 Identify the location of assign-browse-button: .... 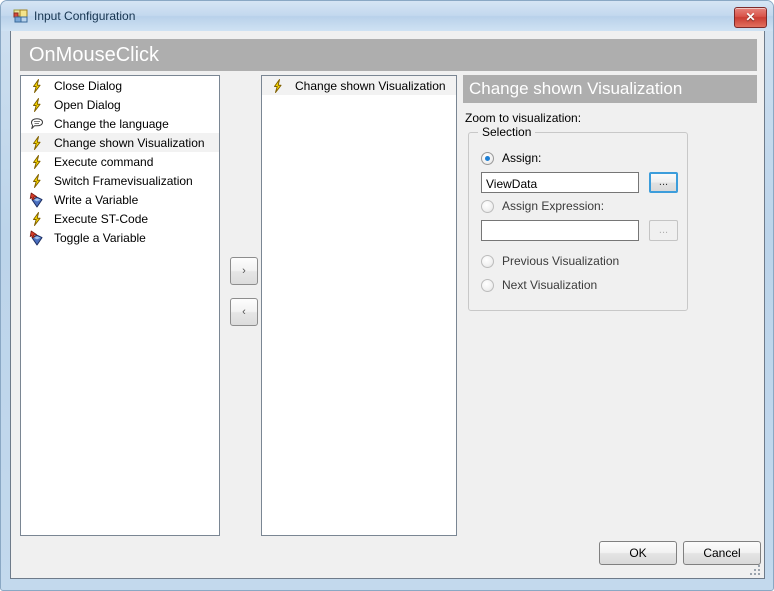
(663, 182).